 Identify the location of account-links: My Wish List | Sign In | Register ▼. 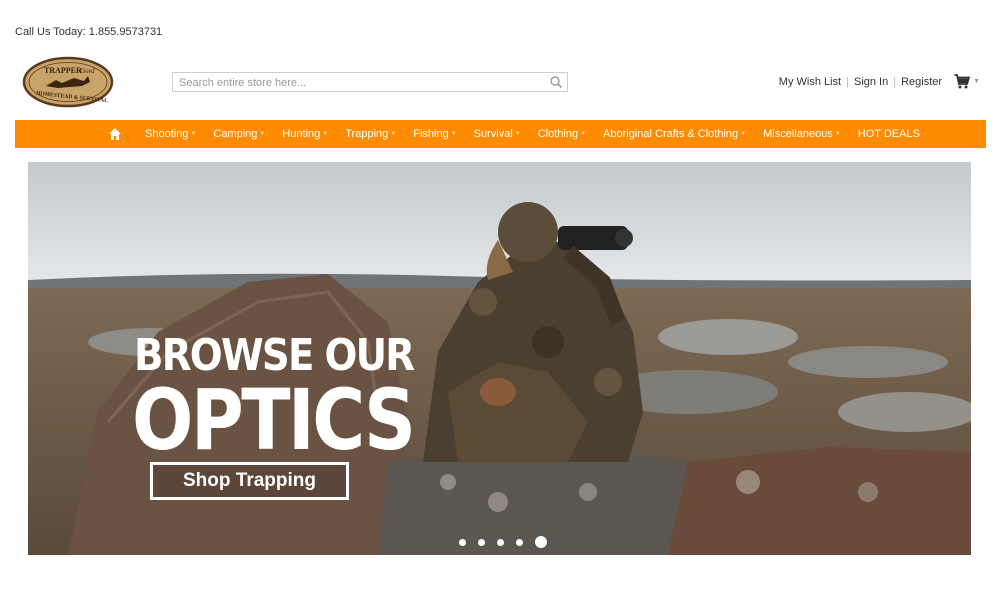
(879, 81).